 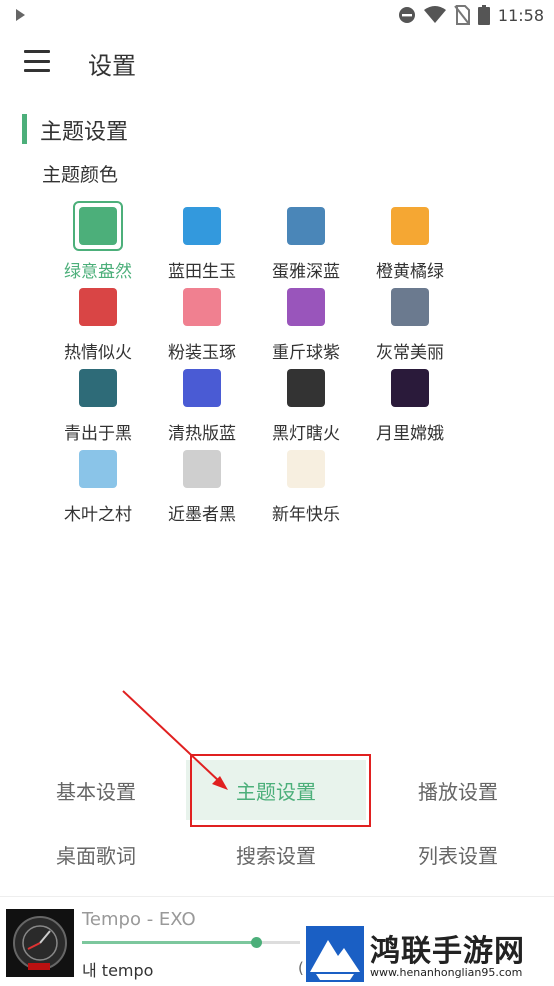 I want to click on theme-option: 重斤球紫, so click(x=306, y=325).